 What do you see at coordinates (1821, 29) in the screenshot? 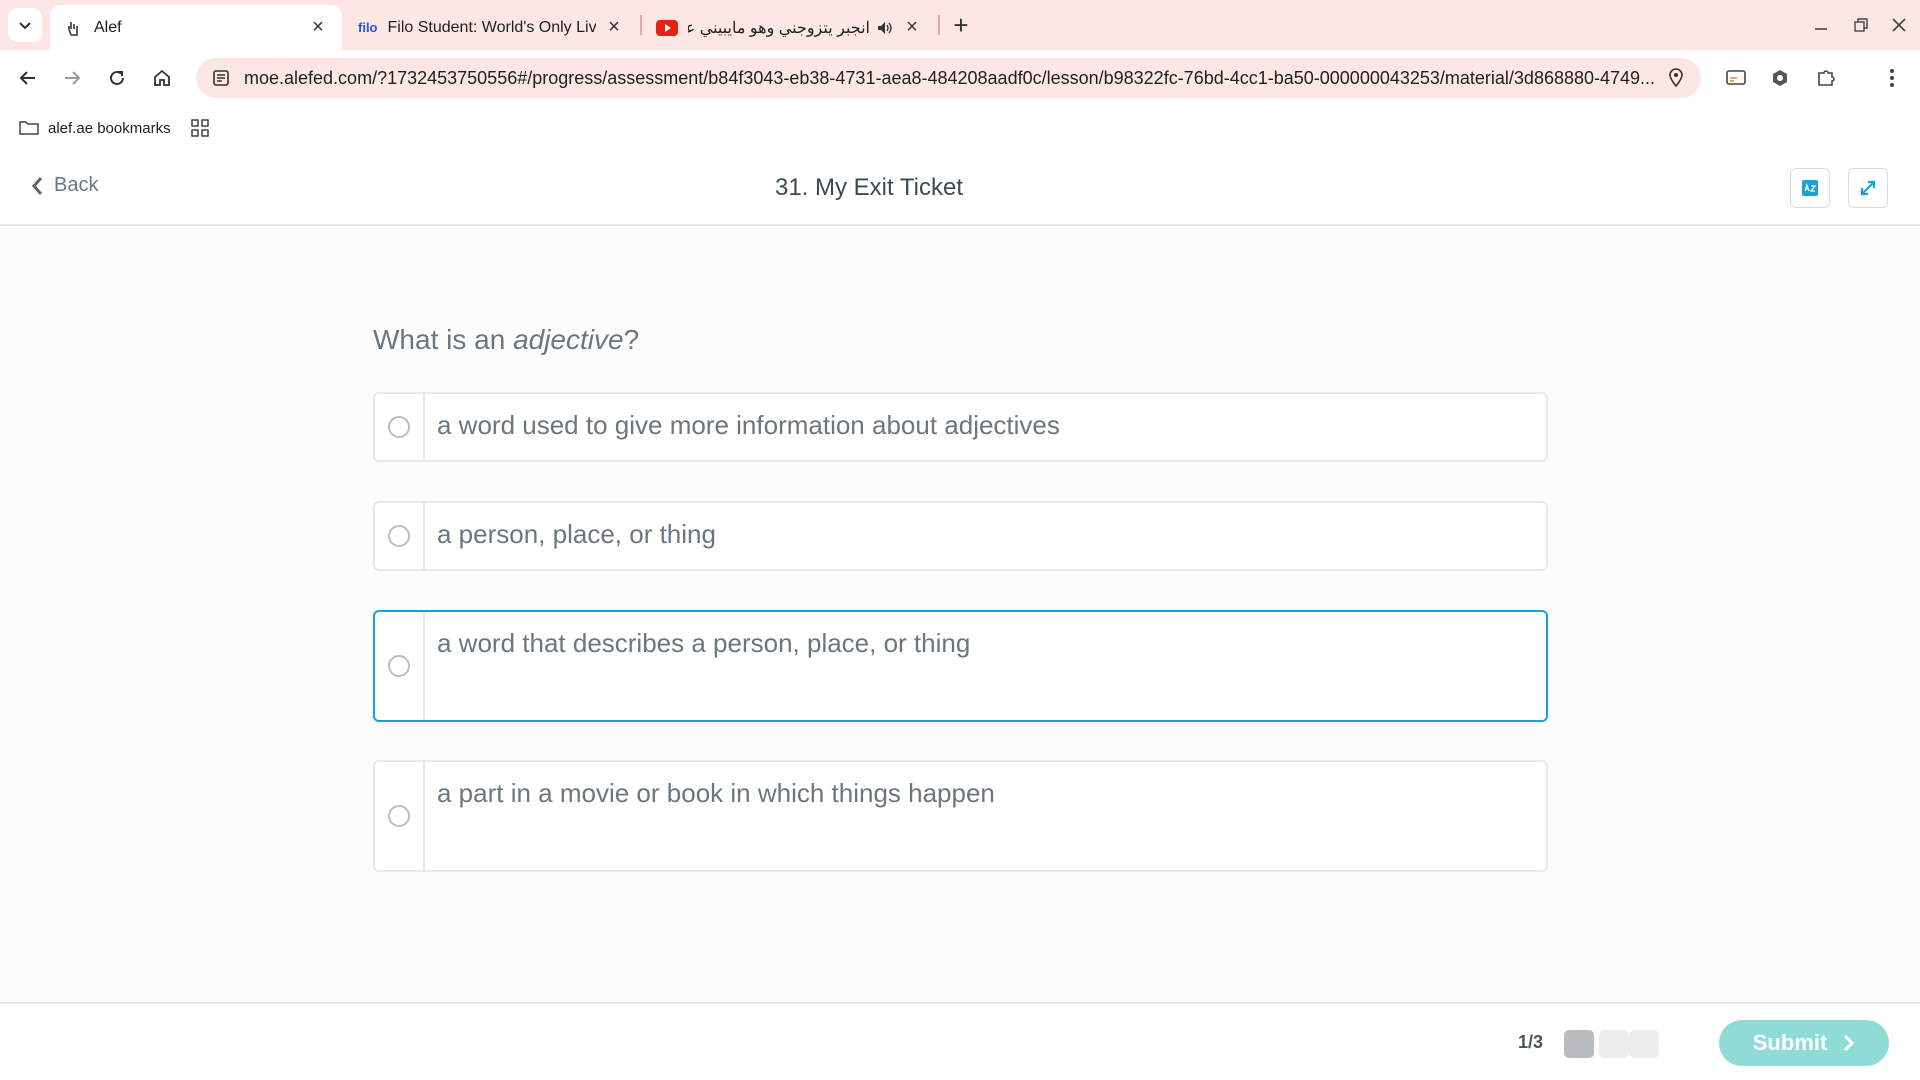
I see `minimize-icon` at bounding box center [1821, 29].